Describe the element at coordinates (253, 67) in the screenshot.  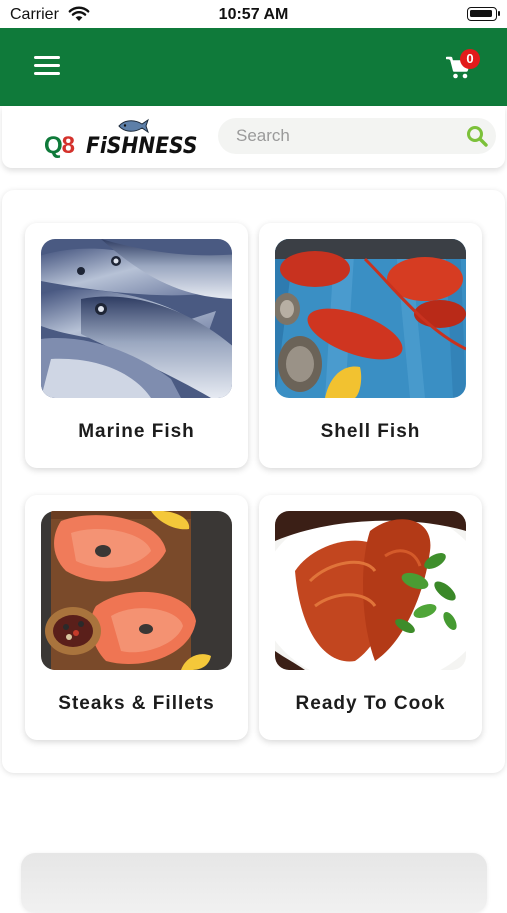
I see `app-bar: 0` at that location.